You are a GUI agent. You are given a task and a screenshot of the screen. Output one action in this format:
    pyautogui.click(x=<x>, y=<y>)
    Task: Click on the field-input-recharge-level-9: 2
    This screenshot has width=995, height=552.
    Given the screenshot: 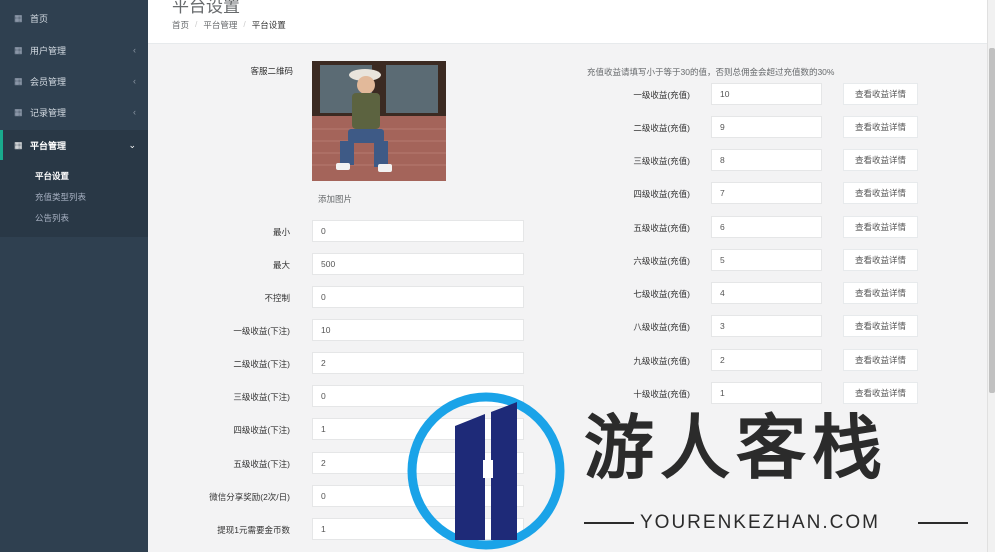 What is the action you would take?
    pyautogui.click(x=766, y=360)
    